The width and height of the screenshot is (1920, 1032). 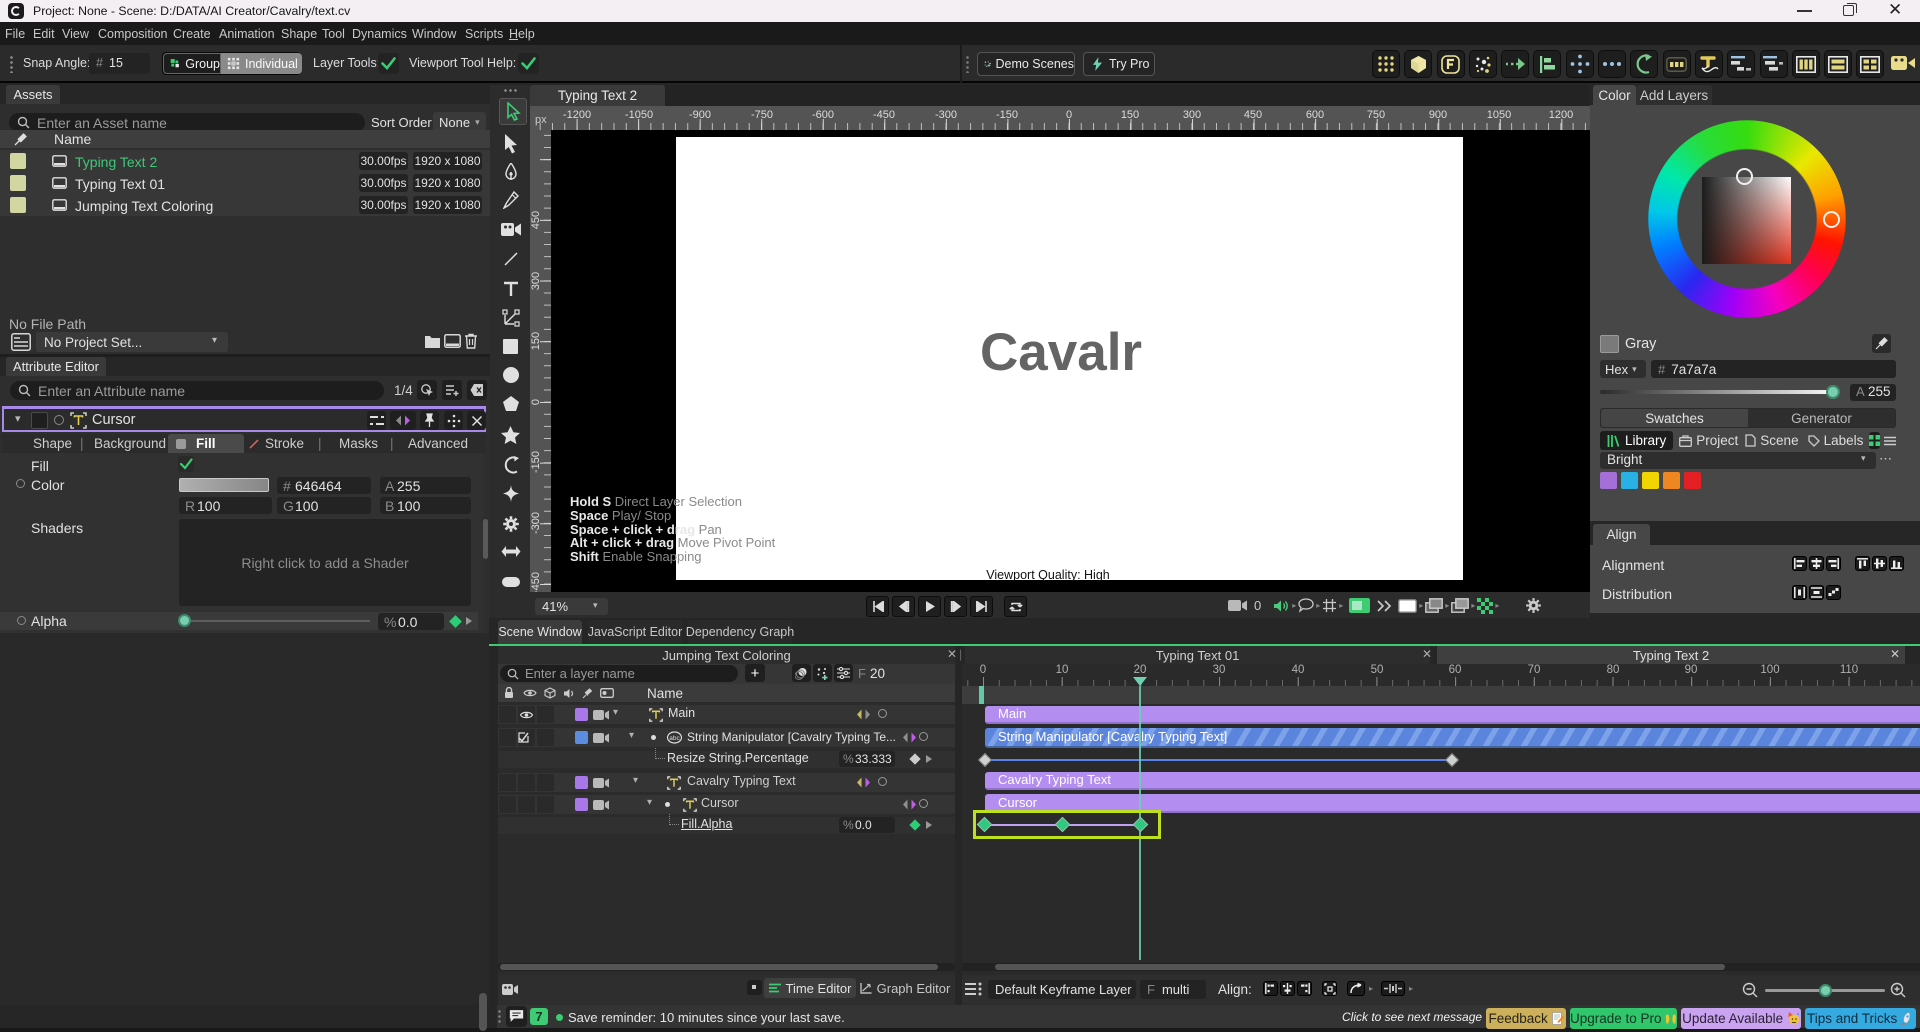 I want to click on svg-text: abc, so click(x=674, y=738).